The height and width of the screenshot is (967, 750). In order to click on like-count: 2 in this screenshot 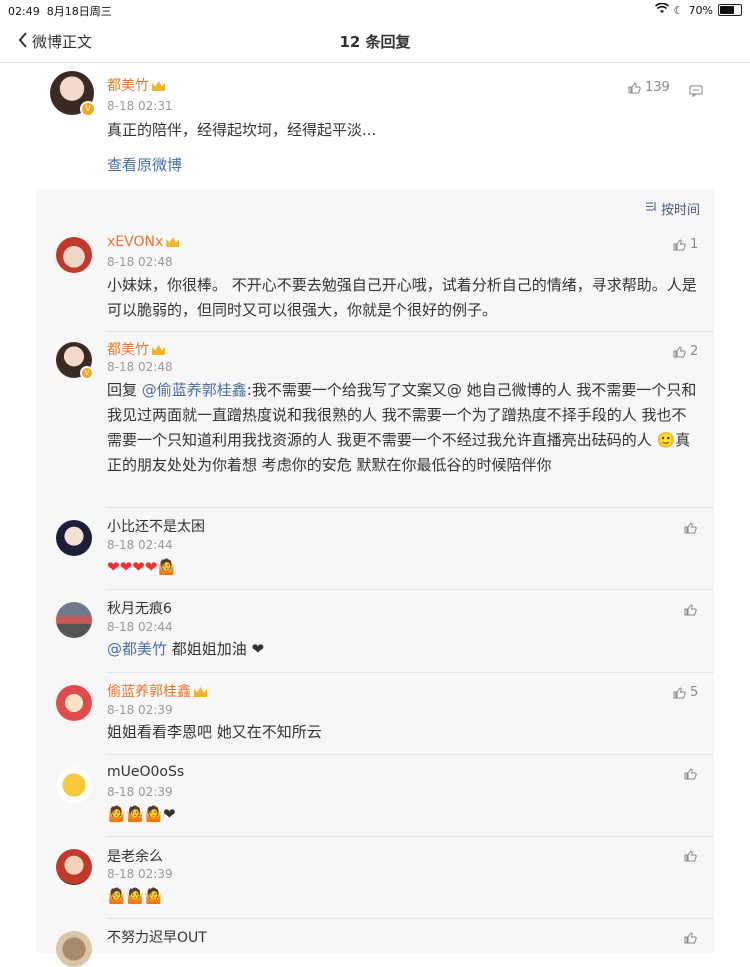, I will do `click(694, 351)`.